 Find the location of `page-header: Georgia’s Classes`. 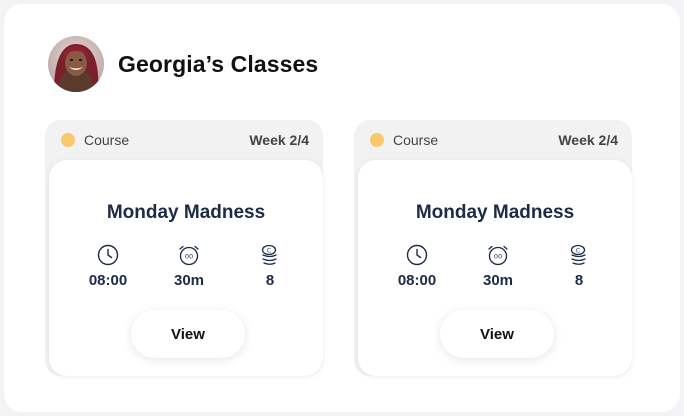

page-header: Georgia’s Classes is located at coordinates (183, 64).